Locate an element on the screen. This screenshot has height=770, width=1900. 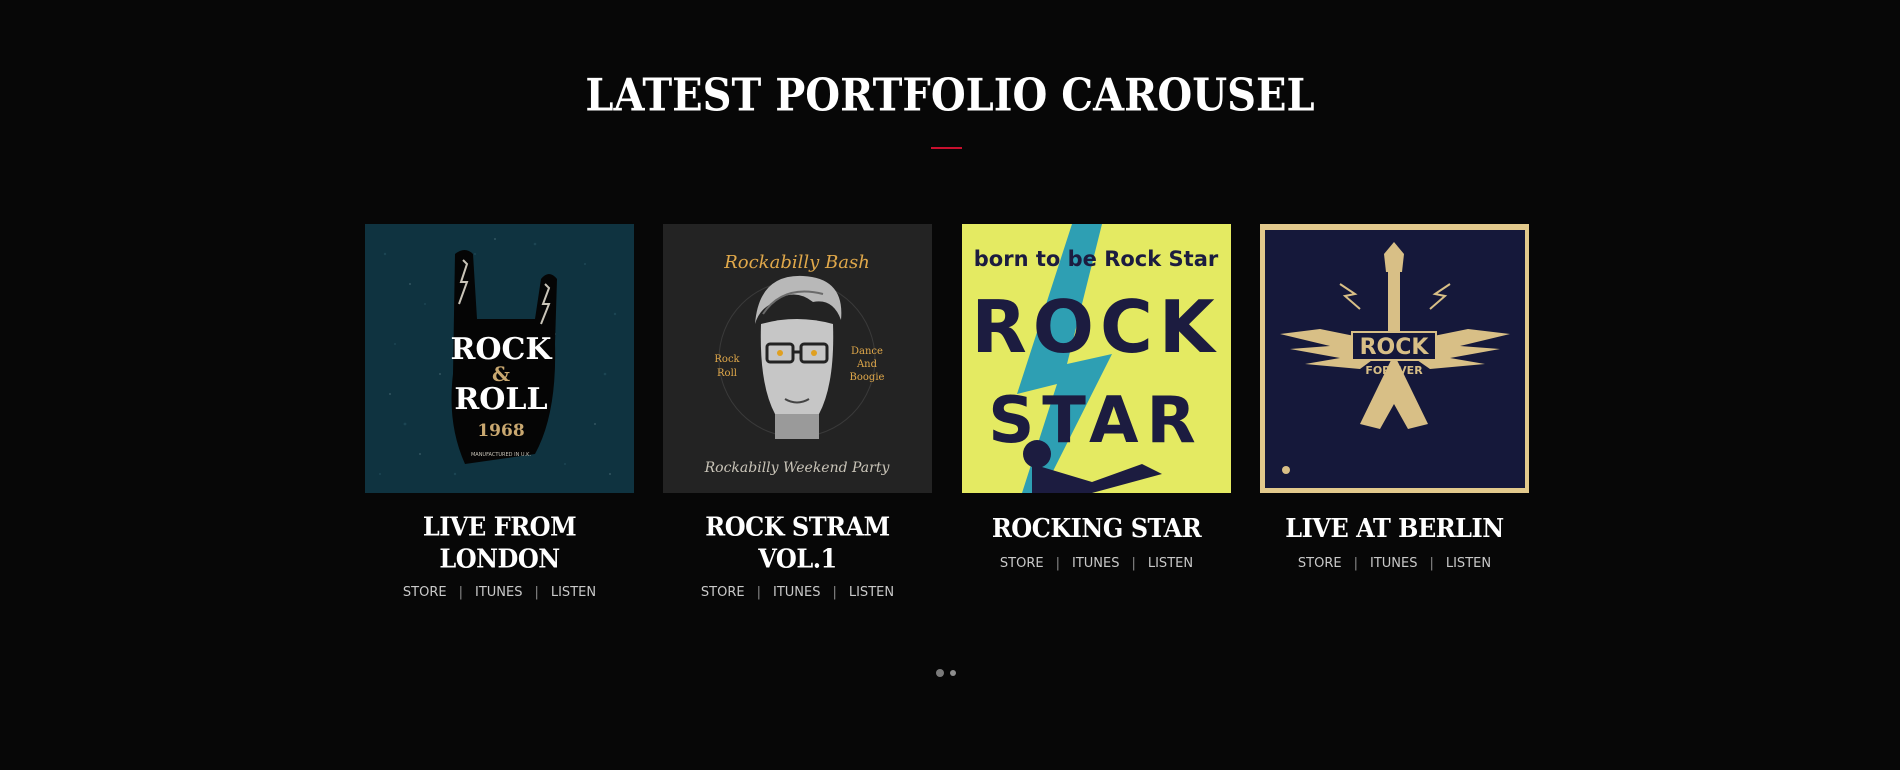
card-title: ROCK STRAM VOL.1 is located at coordinates (797, 542).